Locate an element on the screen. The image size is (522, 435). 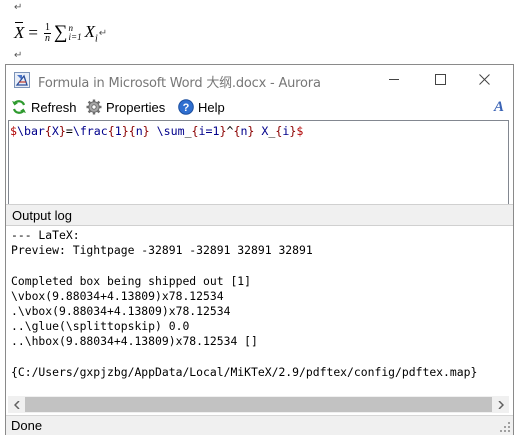
minimize-button is located at coordinates (394, 79).